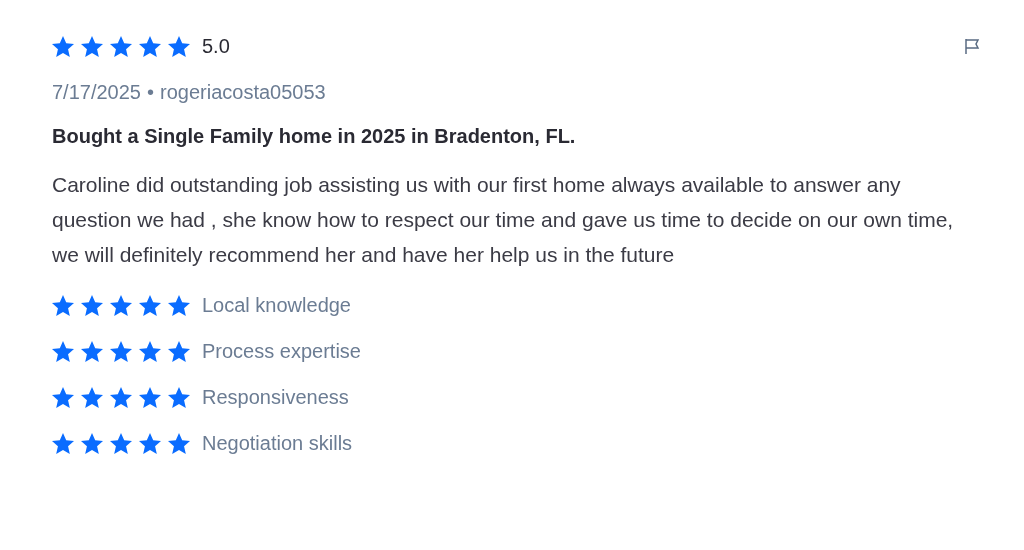 The width and height of the screenshot is (1024, 550). Describe the element at coordinates (243, 92) in the screenshot. I see `reviewer-name: rogeriacosta05053` at that location.